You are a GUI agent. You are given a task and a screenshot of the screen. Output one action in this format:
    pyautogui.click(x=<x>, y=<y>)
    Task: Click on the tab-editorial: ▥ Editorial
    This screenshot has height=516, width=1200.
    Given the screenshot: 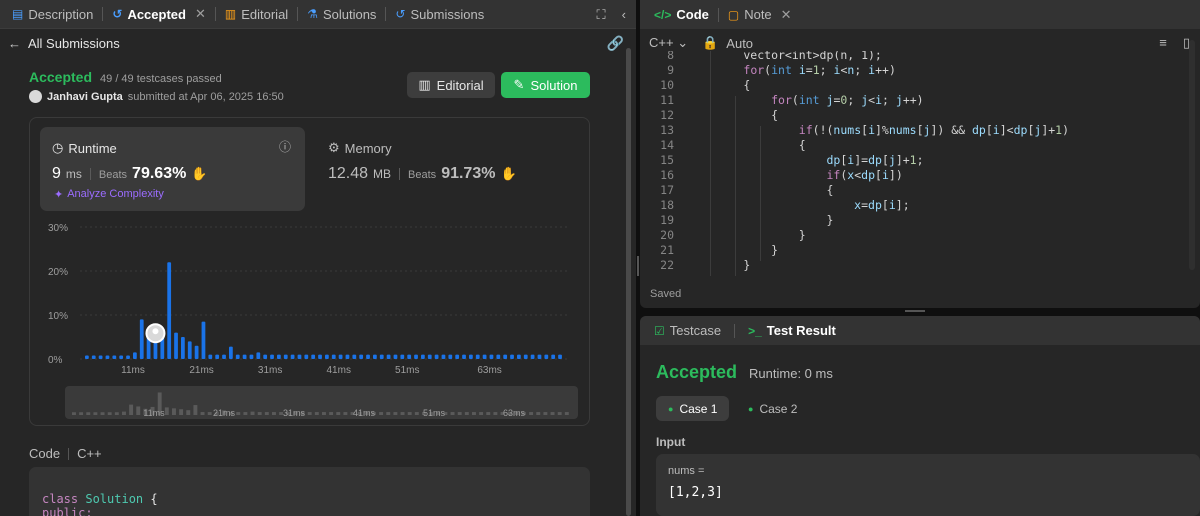 What is the action you would take?
    pyautogui.click(x=256, y=14)
    